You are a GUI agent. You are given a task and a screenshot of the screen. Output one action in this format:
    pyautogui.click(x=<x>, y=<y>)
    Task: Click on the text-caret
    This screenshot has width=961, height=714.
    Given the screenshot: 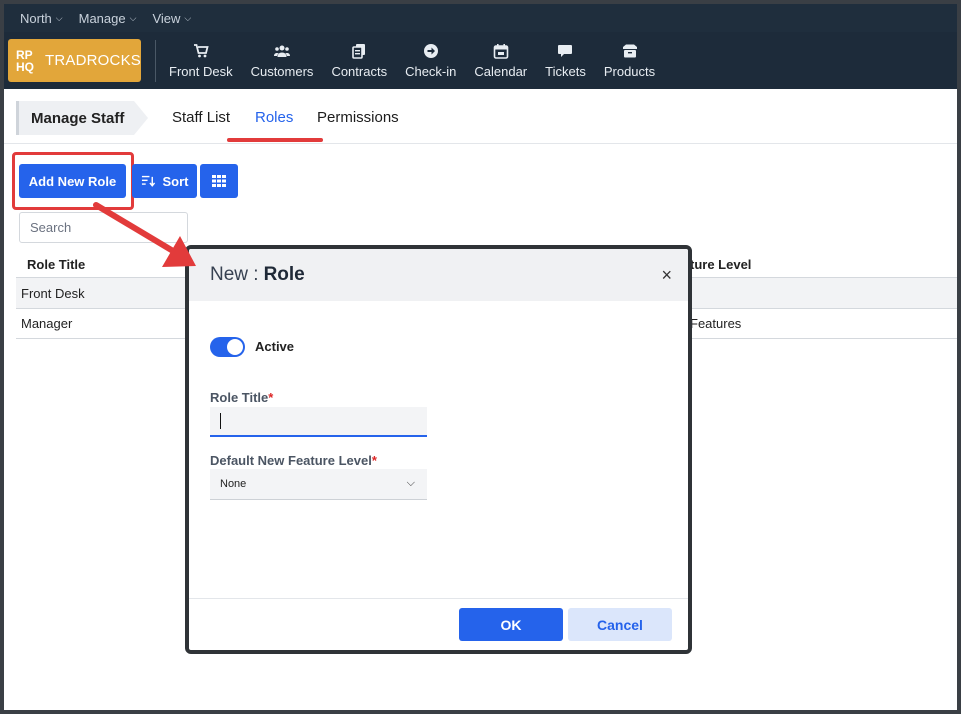 What is the action you would take?
    pyautogui.click(x=220, y=421)
    